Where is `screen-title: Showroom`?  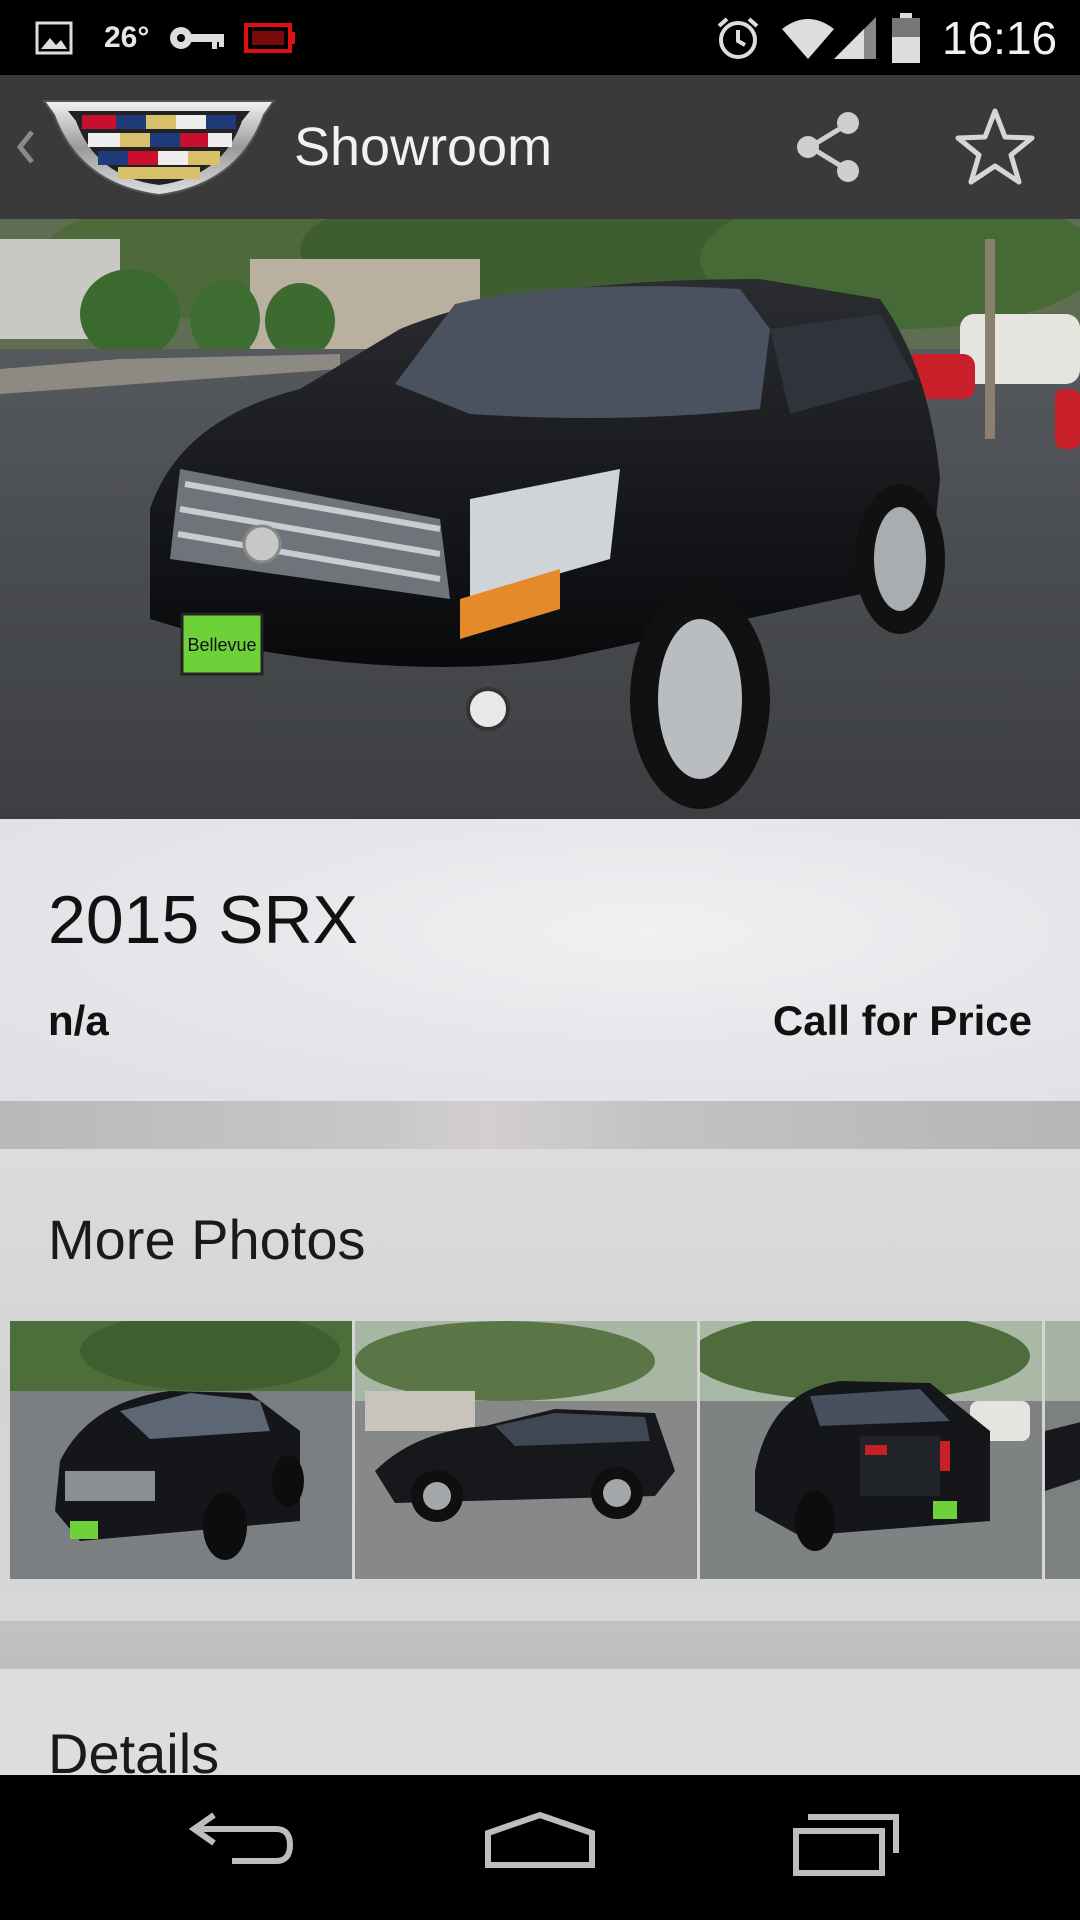
screen-title: Showroom is located at coordinates (423, 147).